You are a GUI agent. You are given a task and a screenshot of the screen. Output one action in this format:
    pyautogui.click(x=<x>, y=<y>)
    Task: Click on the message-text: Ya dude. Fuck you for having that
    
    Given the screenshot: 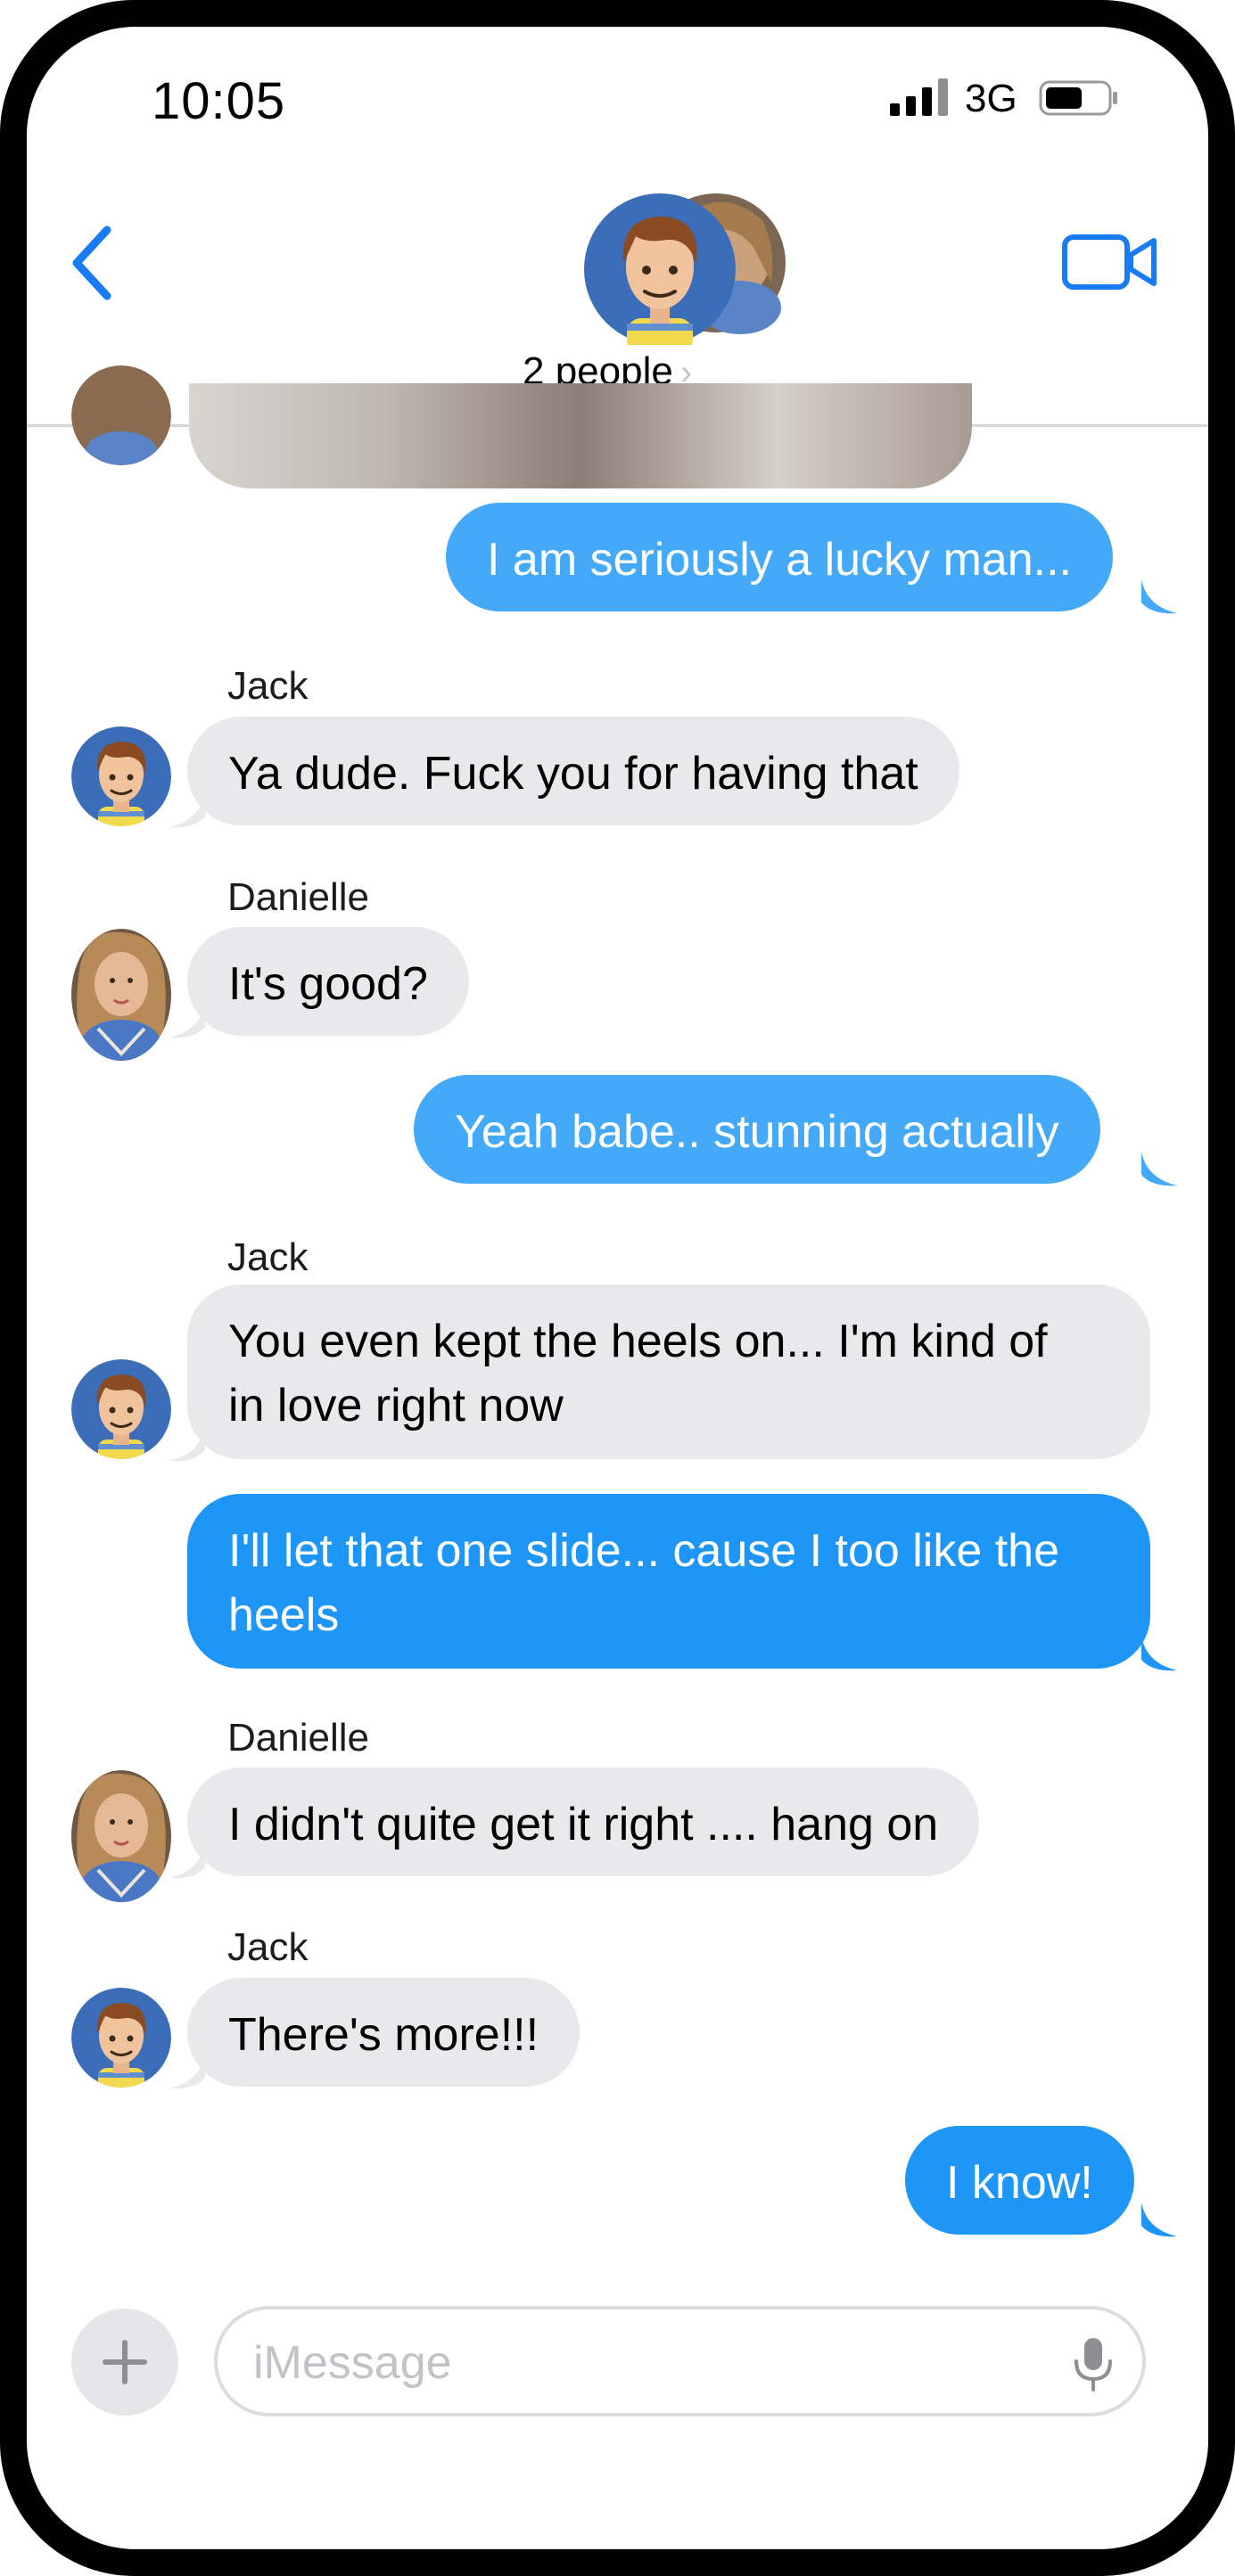 What is the action you would take?
    pyautogui.click(x=573, y=774)
    